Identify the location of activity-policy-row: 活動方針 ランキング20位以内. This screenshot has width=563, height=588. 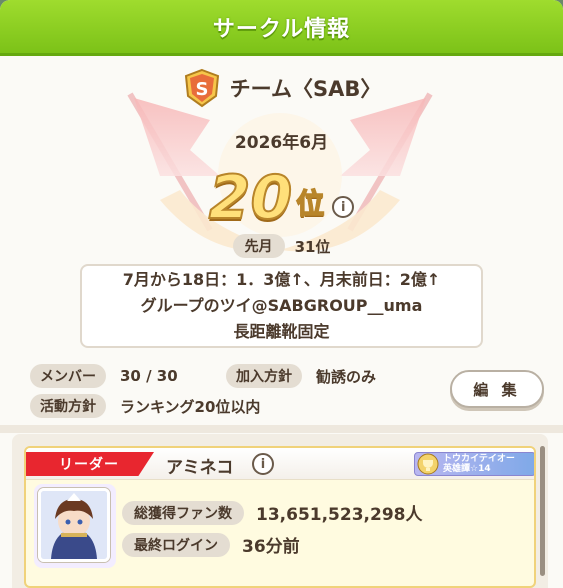
(145, 406).